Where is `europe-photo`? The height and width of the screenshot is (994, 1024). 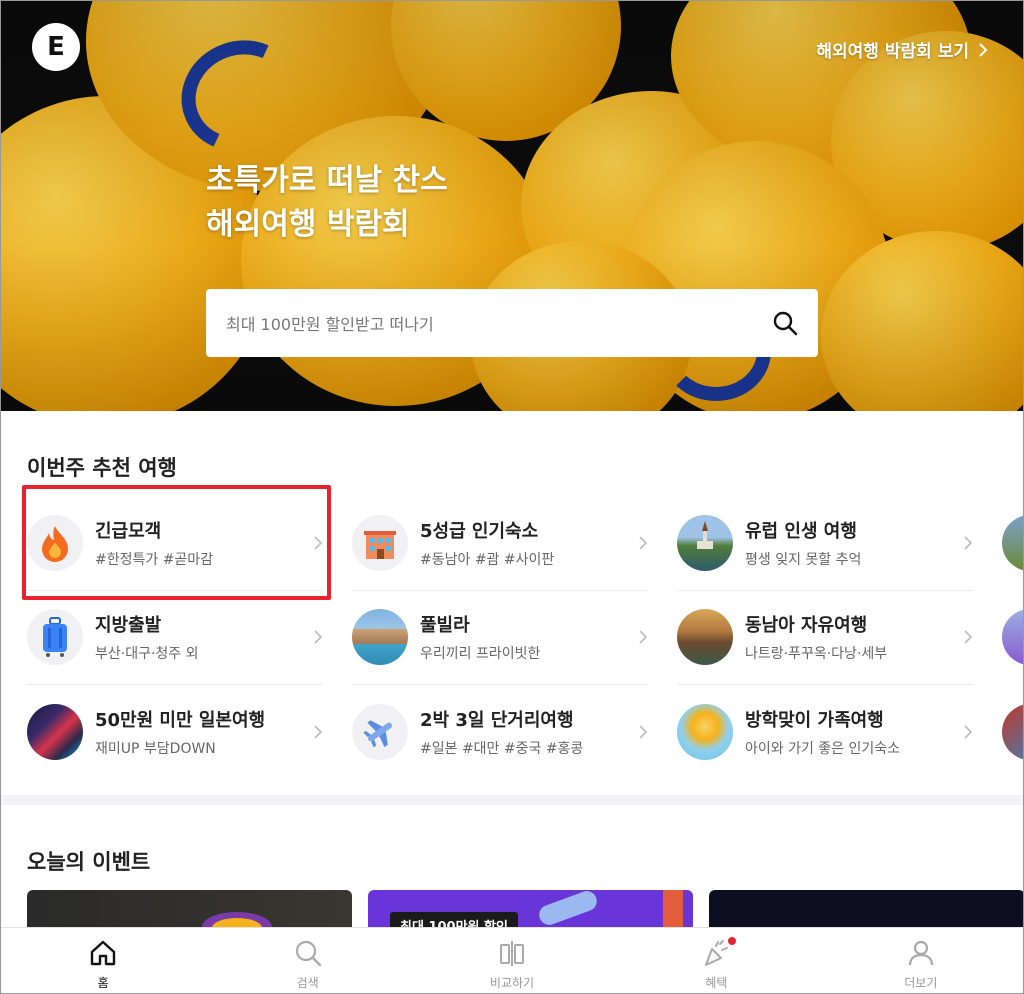 europe-photo is located at coordinates (705, 543).